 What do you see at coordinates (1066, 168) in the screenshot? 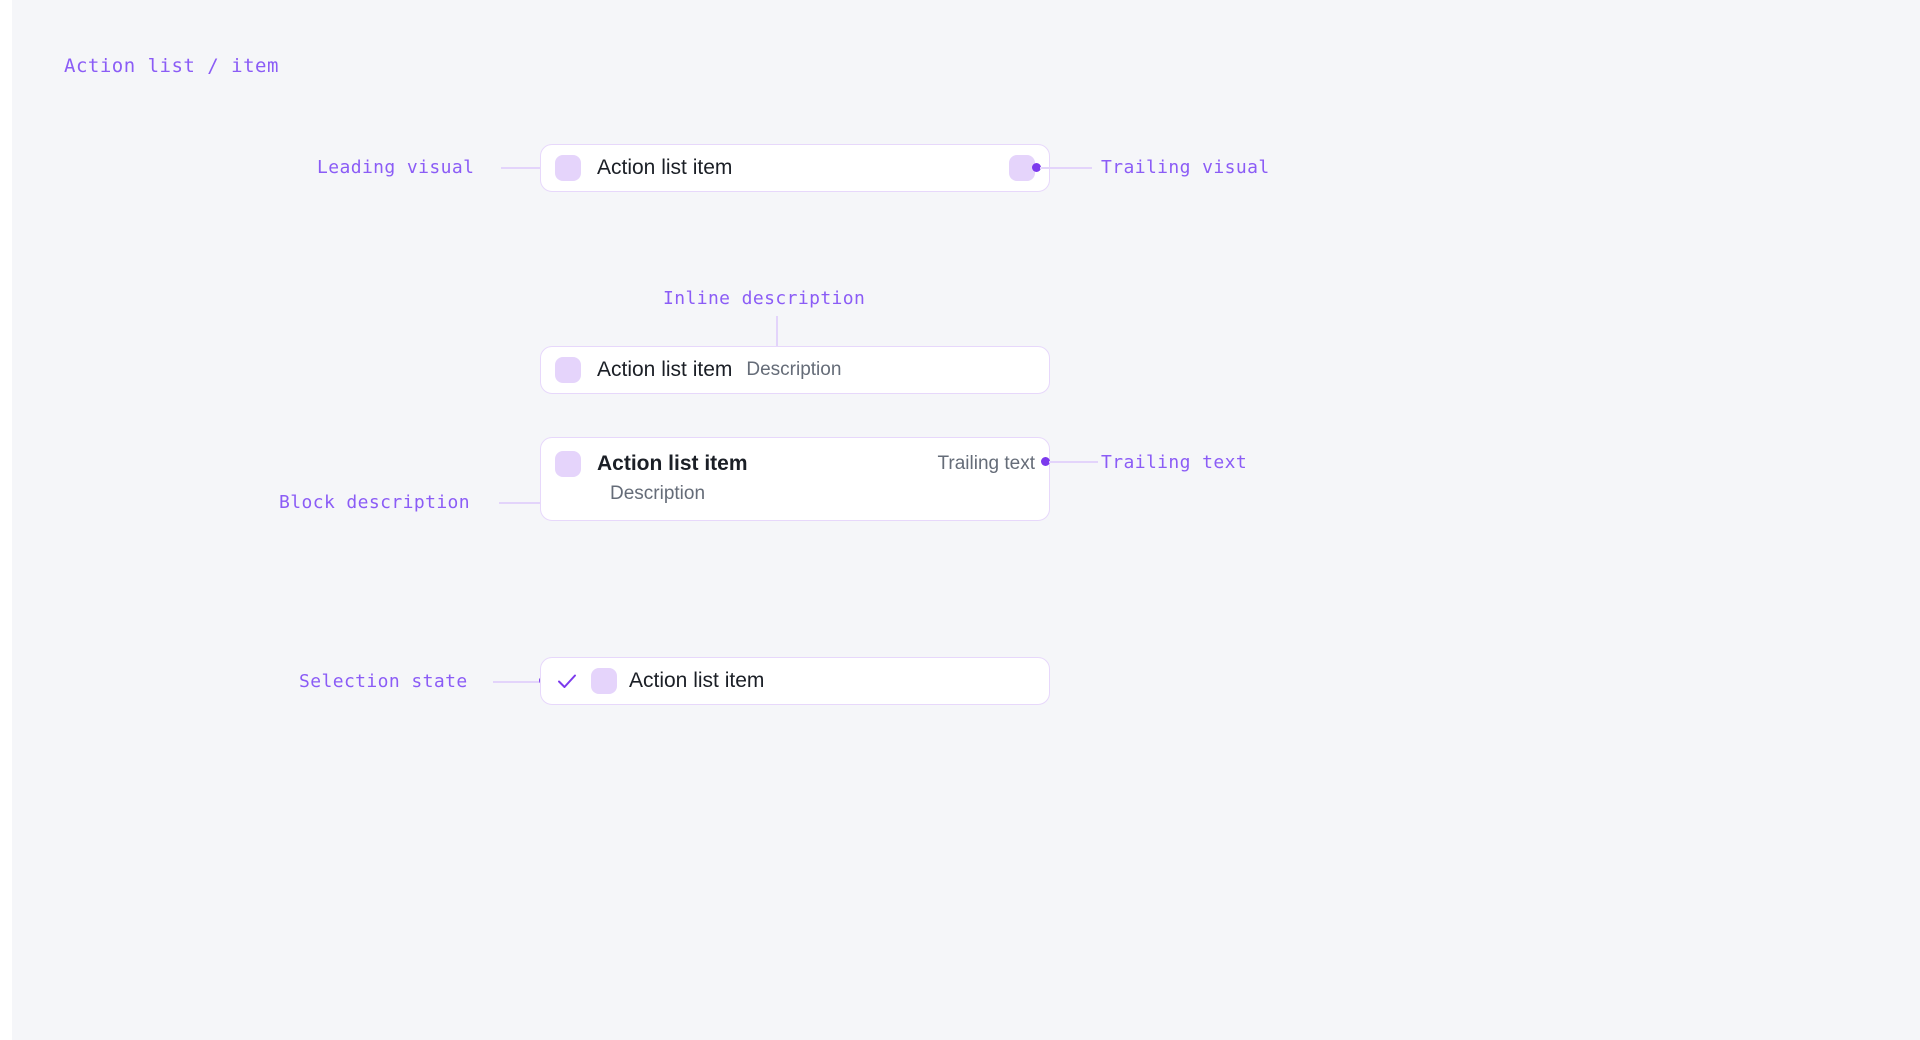
I see `connector-trailing-visual` at bounding box center [1066, 168].